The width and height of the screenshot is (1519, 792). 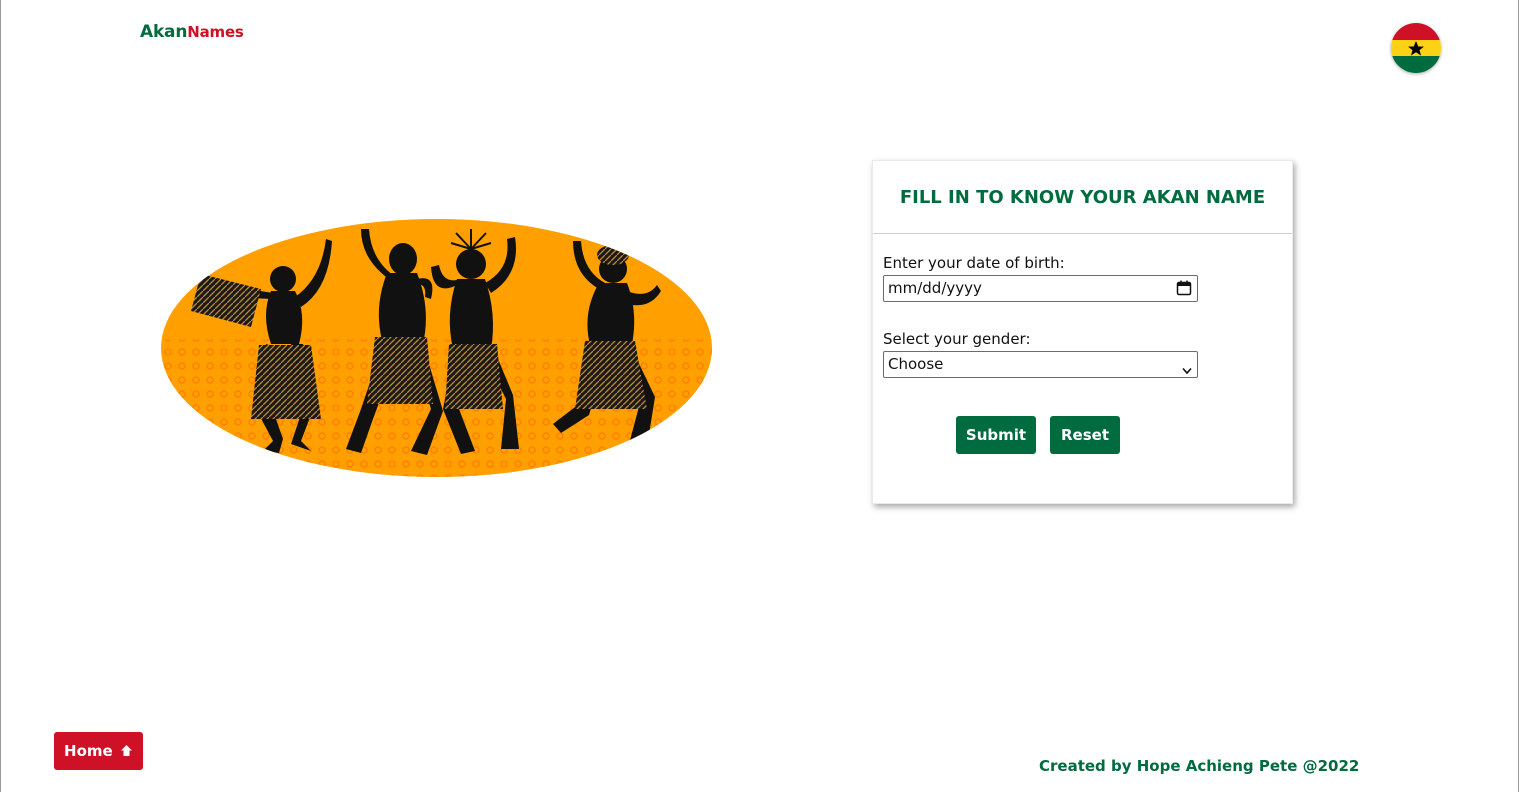 What do you see at coordinates (1040, 288) in the screenshot?
I see `dob-input: mm/dd/yyyy` at bounding box center [1040, 288].